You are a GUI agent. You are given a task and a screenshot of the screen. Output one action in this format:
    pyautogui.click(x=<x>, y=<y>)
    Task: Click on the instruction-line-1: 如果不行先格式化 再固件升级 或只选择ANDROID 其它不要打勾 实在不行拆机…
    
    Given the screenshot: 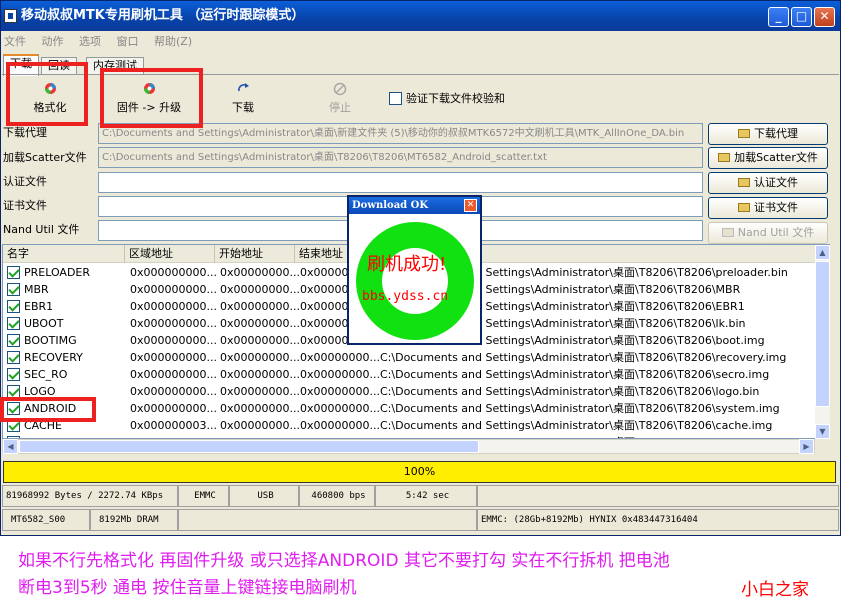 What is the action you would take?
    pyautogui.click(x=344, y=561)
    